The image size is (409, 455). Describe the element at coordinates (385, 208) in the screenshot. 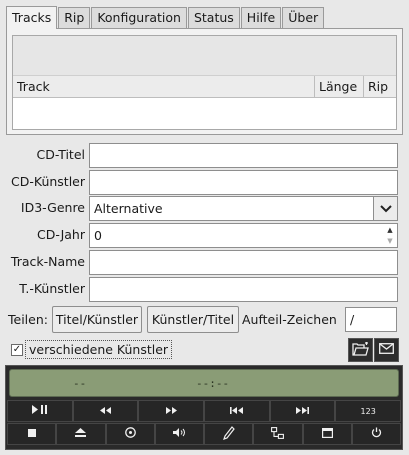

I see `chevron-down-icon` at that location.